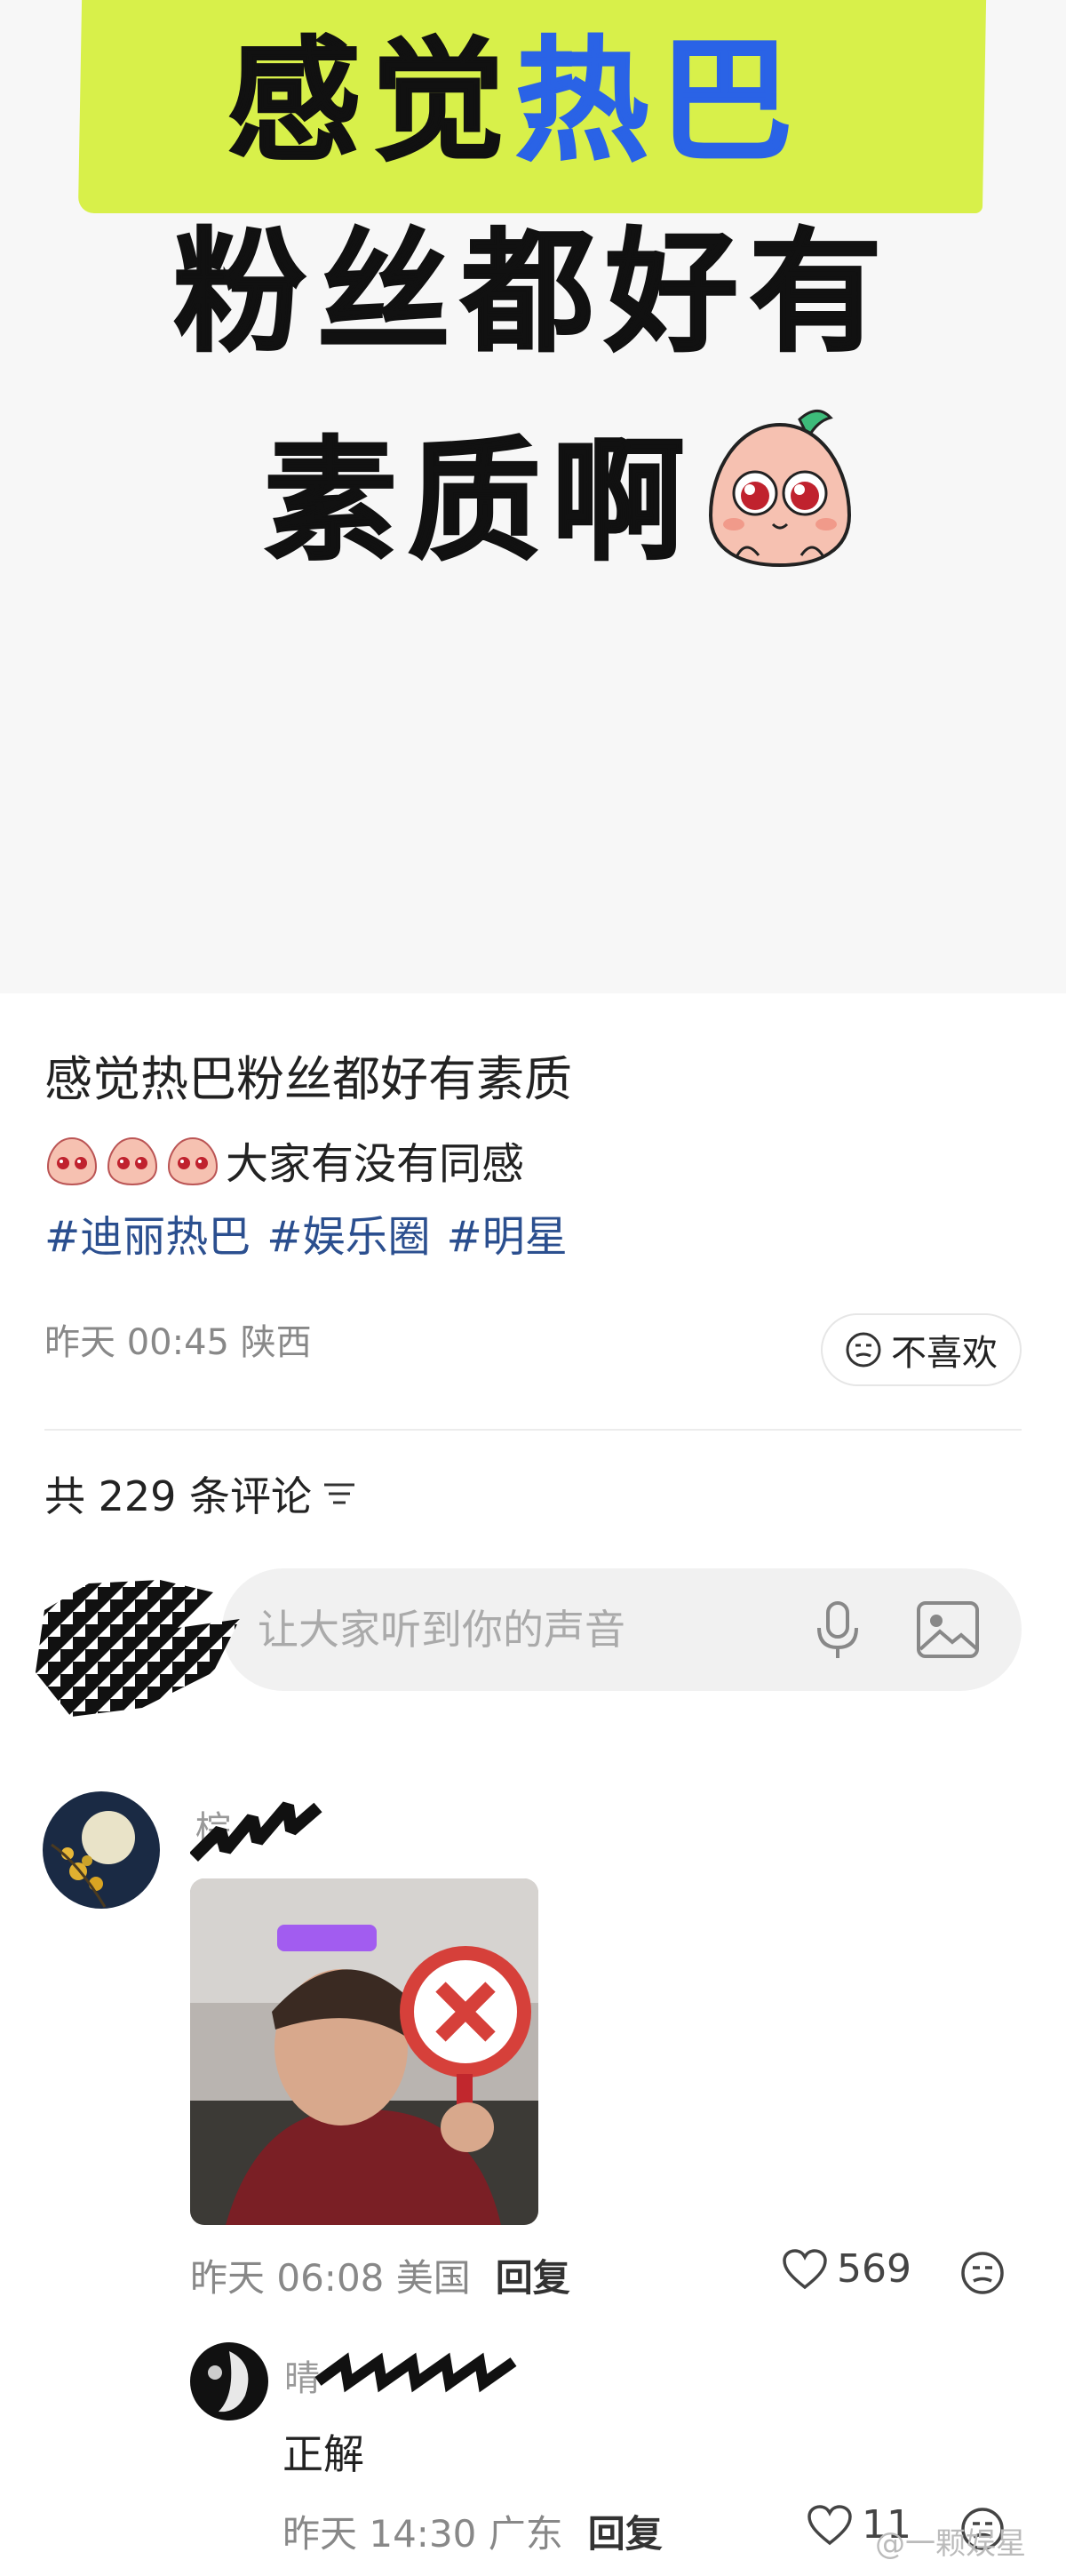  I want to click on post-title: 感觉热巴粉丝都好有素质, so click(308, 1079).